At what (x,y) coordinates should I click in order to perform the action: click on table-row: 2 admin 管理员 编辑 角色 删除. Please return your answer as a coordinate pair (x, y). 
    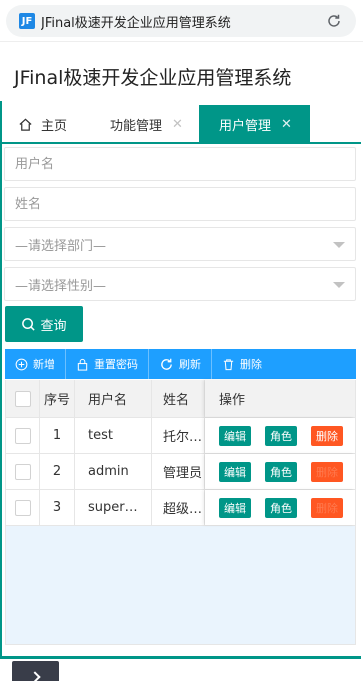
    Looking at the image, I should click on (180, 472).